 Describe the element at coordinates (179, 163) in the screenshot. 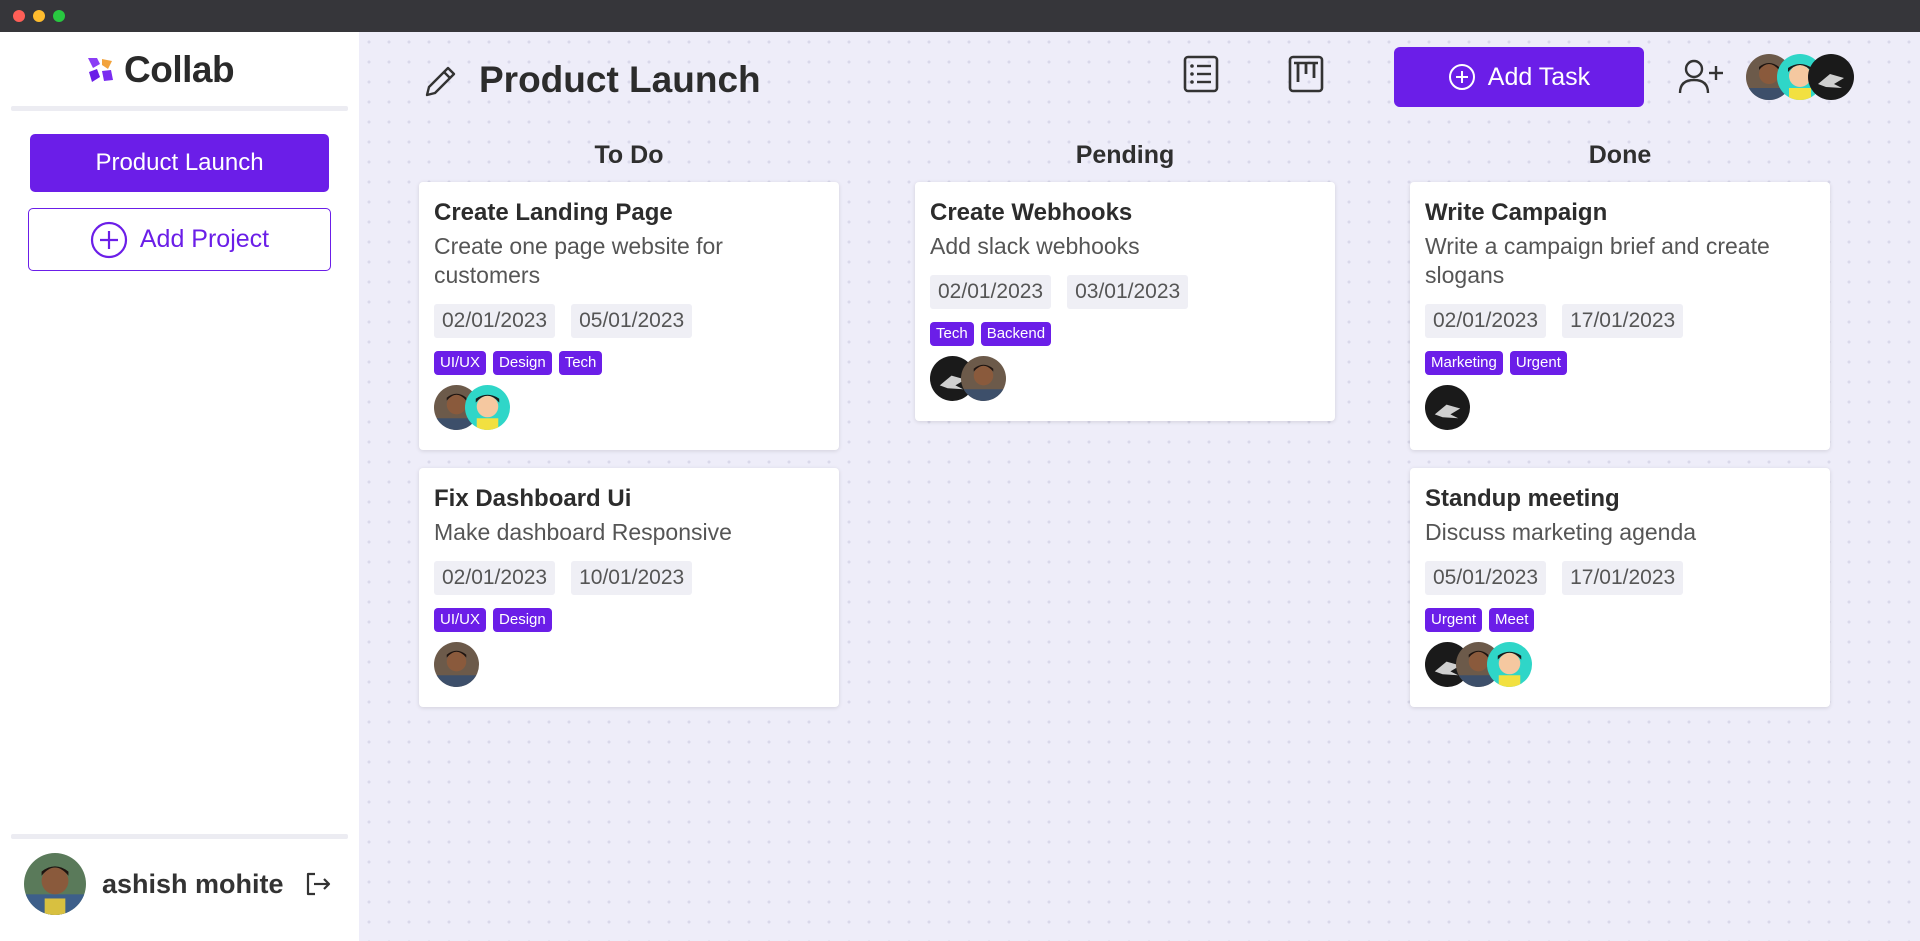

I see `project-item-product-launch: Product Launch` at that location.